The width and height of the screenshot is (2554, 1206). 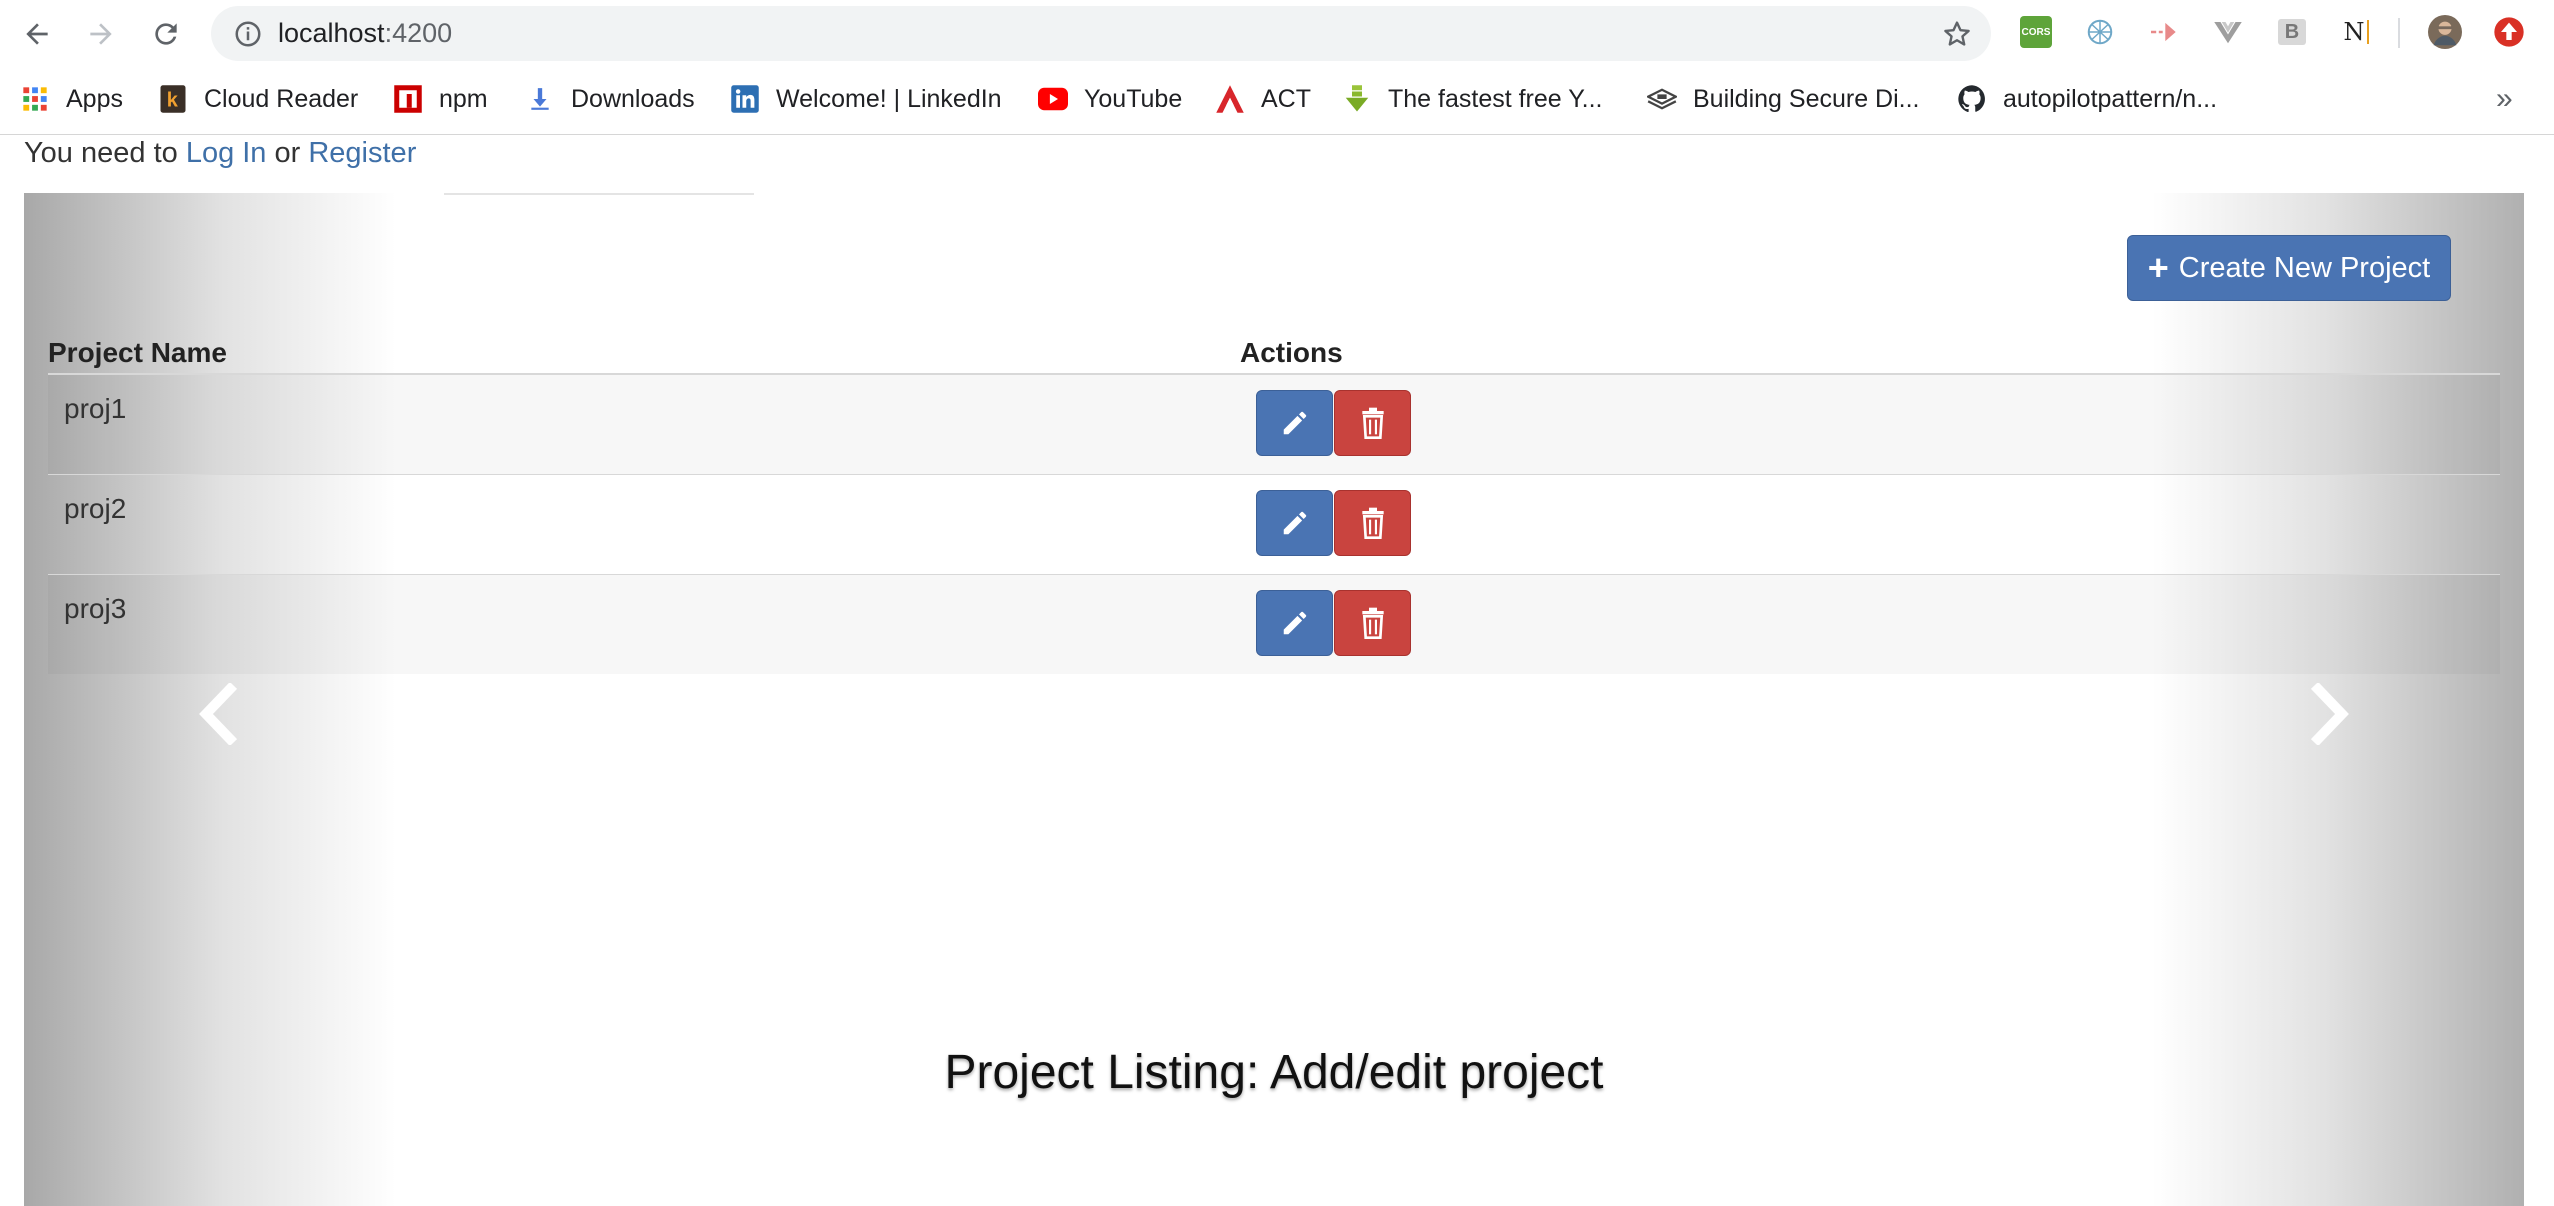 I want to click on bookmark-apps: Apps, so click(x=71, y=99).